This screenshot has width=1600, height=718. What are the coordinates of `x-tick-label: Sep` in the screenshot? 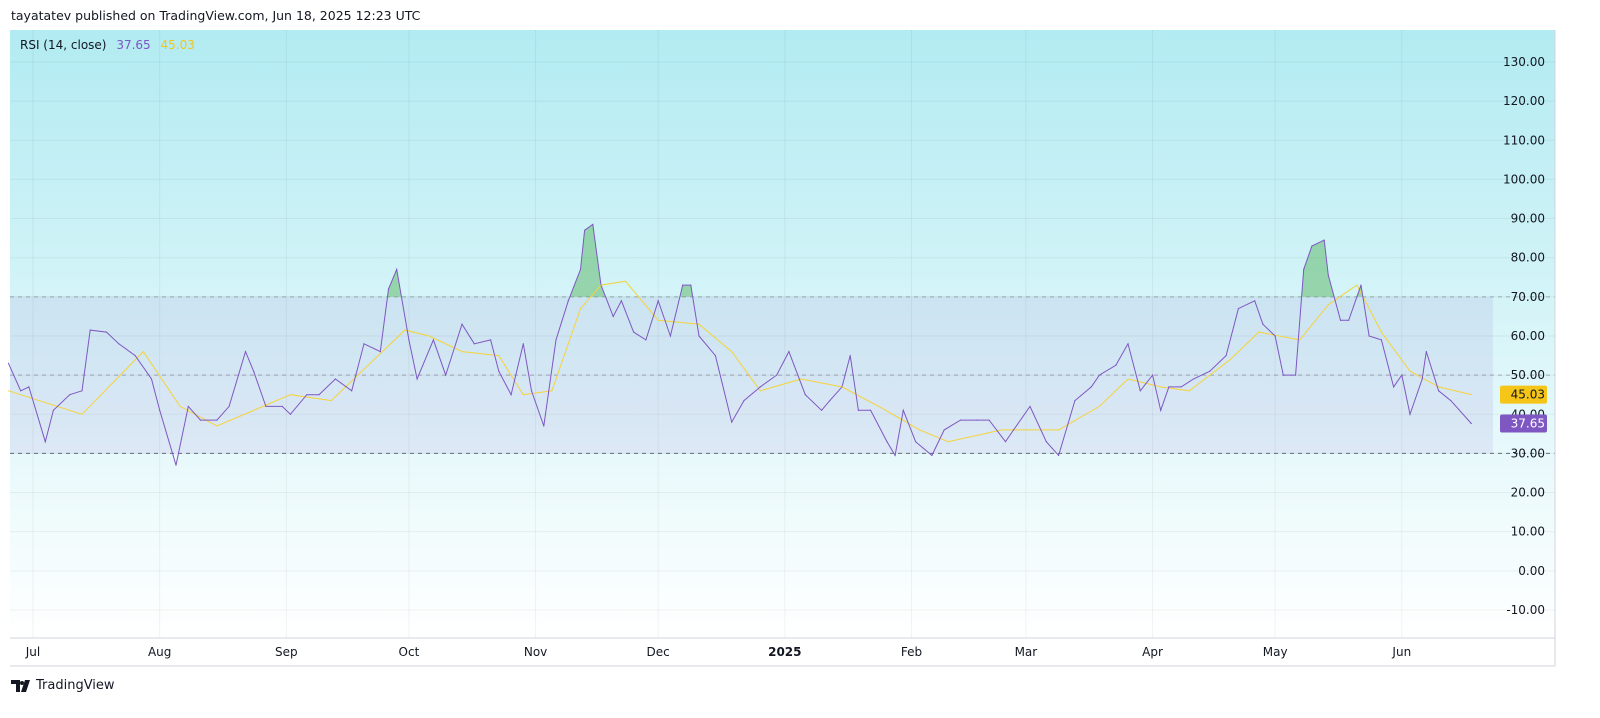 It's located at (286, 652).